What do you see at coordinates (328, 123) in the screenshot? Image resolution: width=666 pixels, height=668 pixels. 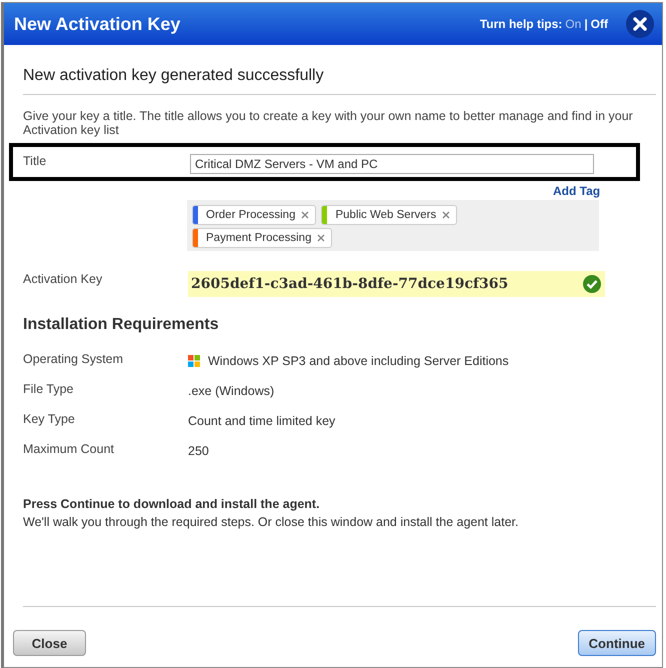 I see `description-text: Give your key a title. The title allows you to create a key with your own name to better manage and find in your Activation key list` at bounding box center [328, 123].